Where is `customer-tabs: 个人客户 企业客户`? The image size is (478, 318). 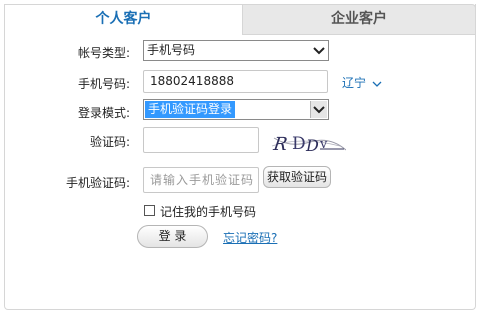 customer-tabs: 个人客户 企业客户 is located at coordinates (240, 19).